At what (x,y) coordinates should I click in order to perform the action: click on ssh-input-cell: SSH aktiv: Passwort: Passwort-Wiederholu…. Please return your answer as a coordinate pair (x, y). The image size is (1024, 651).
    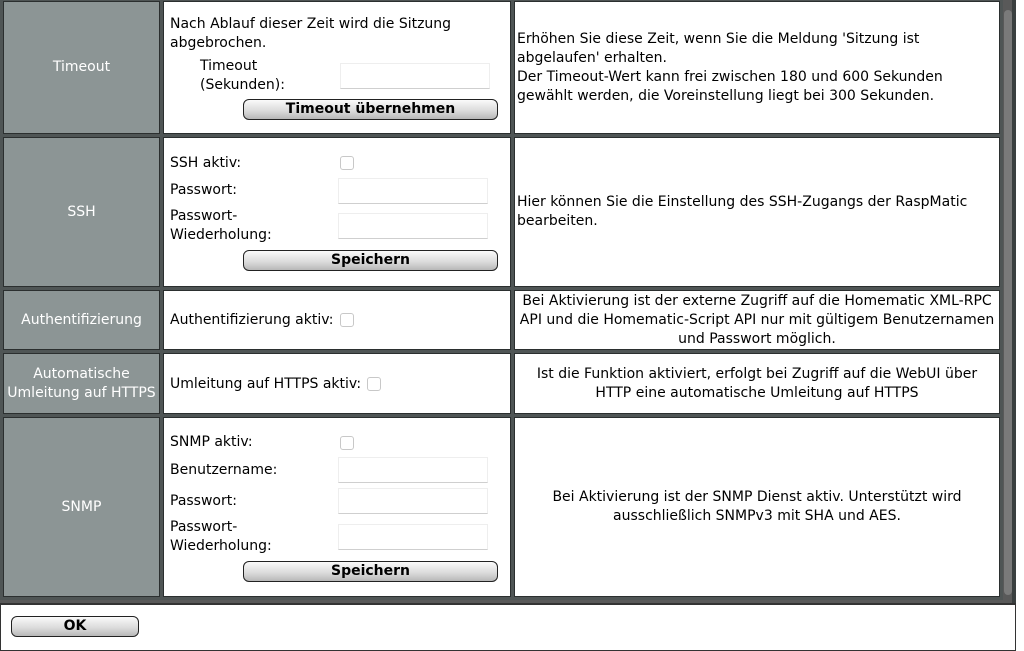
    Looking at the image, I should click on (337, 212).